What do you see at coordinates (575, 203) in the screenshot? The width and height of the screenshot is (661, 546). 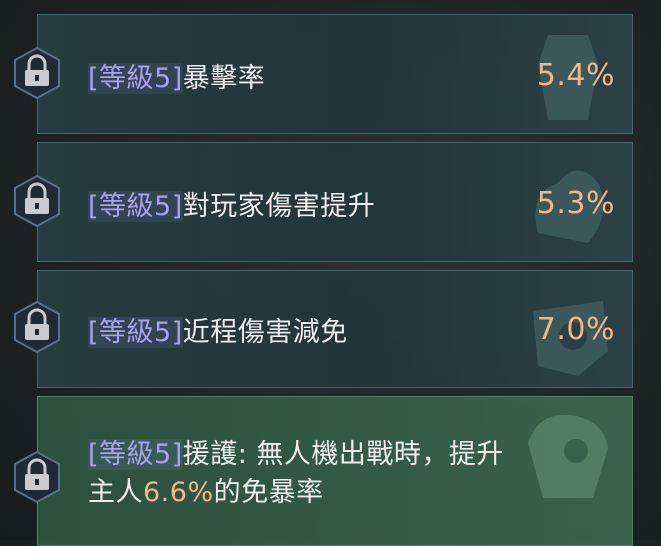 I see `perk-value: 5.3%` at bounding box center [575, 203].